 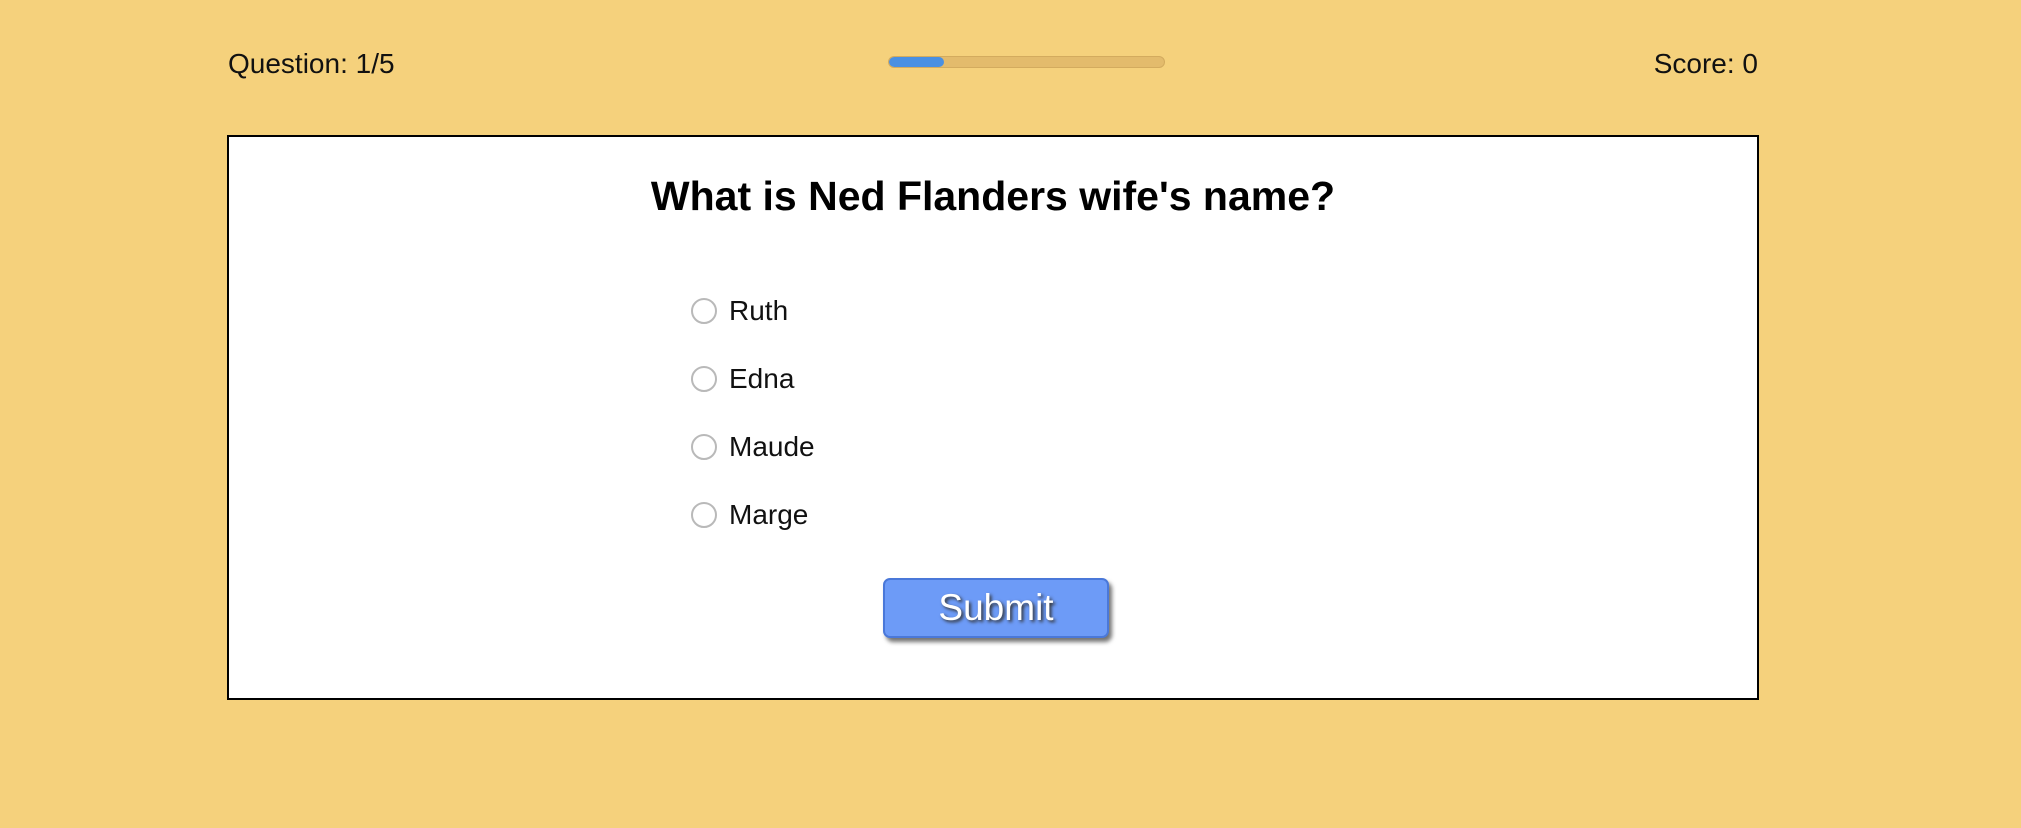 I want to click on score-display: Score: 0, so click(x=1705, y=63).